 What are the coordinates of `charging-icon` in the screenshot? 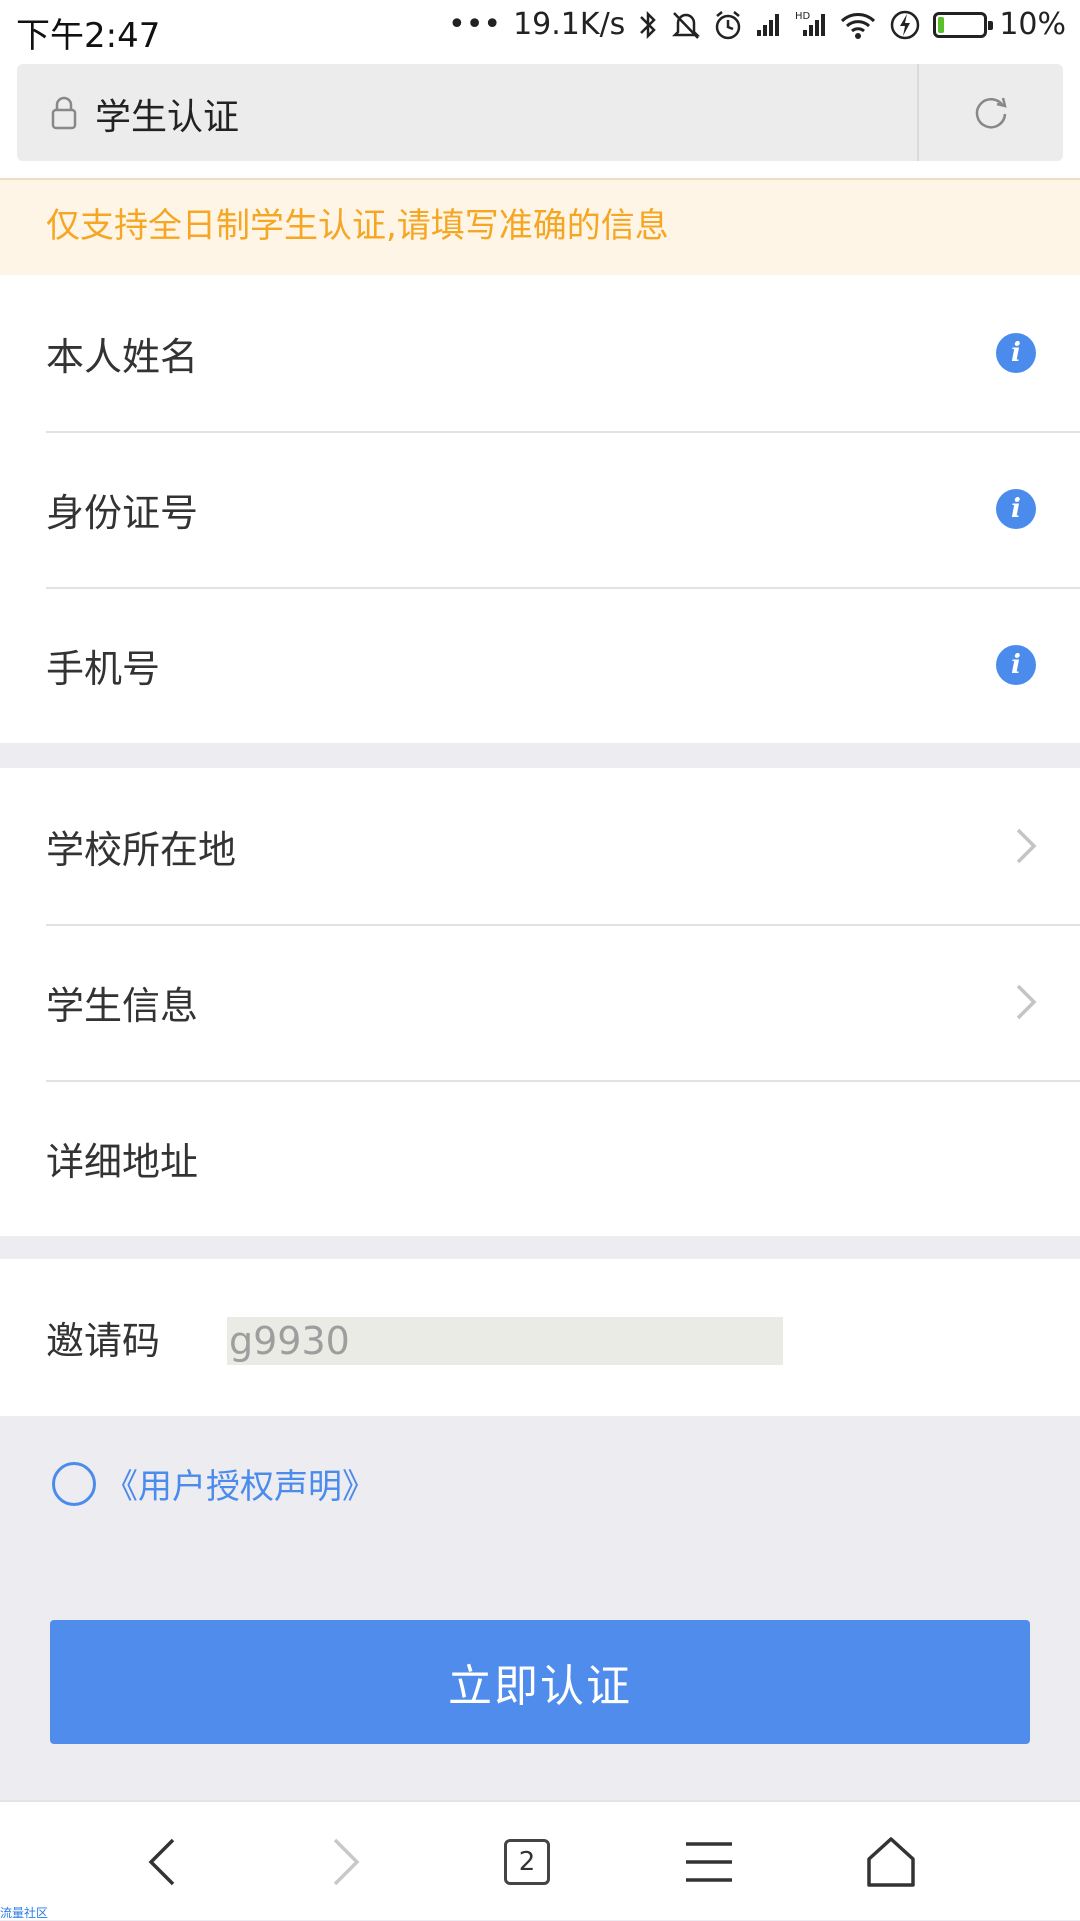 It's located at (905, 25).